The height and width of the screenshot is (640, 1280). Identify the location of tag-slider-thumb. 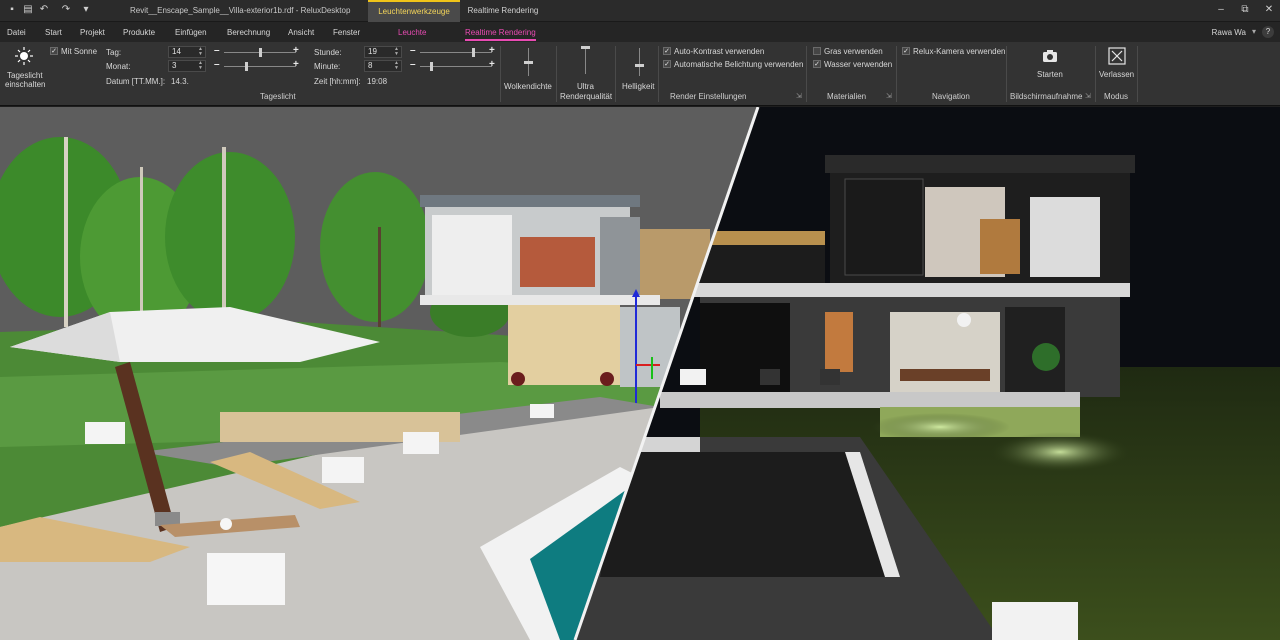
(260, 52).